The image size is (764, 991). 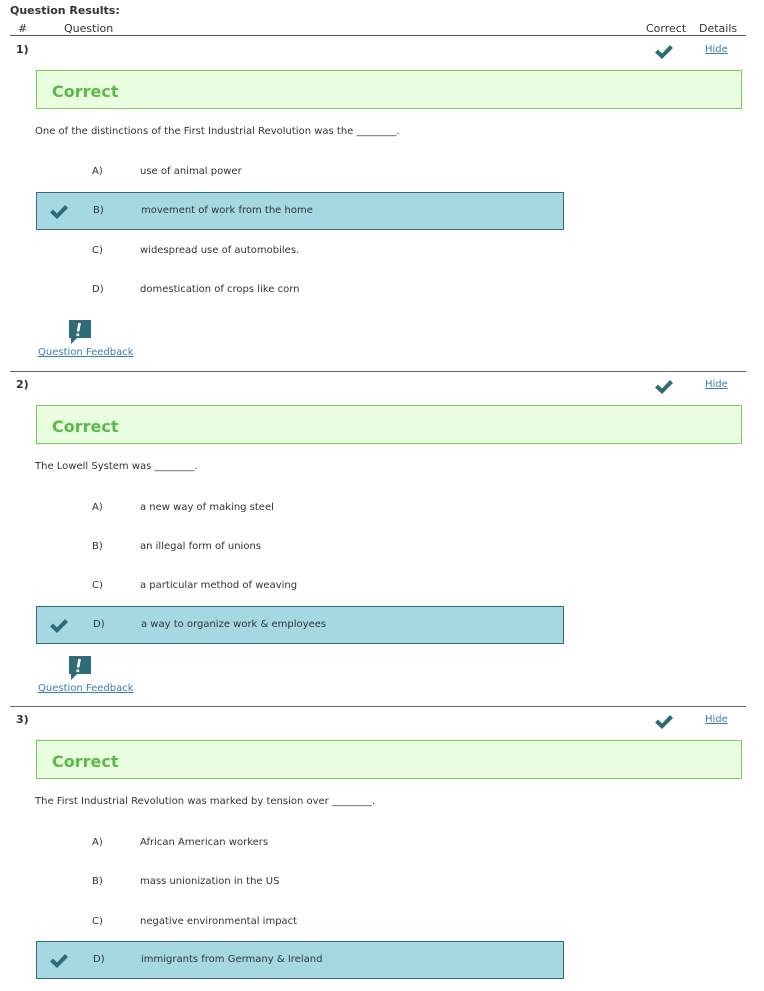 I want to click on answer-option-b: B) movement of work from the home, so click(x=300, y=211).